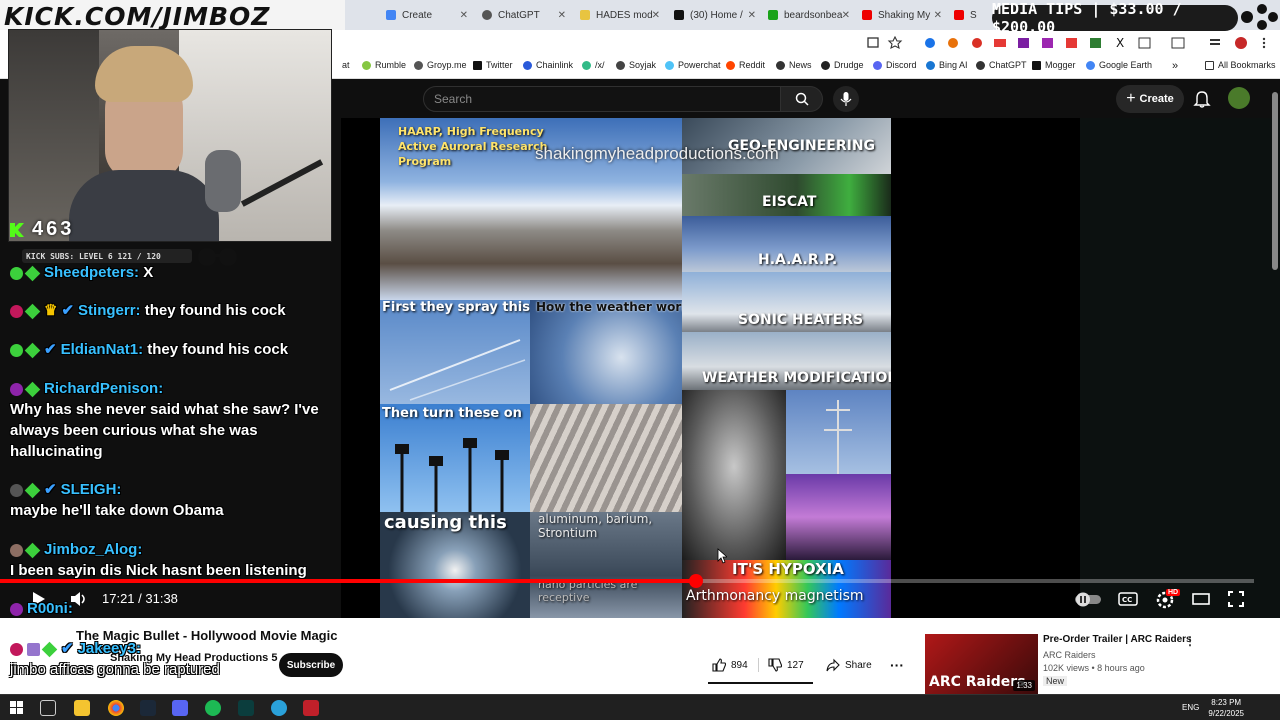 The height and width of the screenshot is (720, 1280). I want to click on voice-search-button, so click(846, 99).